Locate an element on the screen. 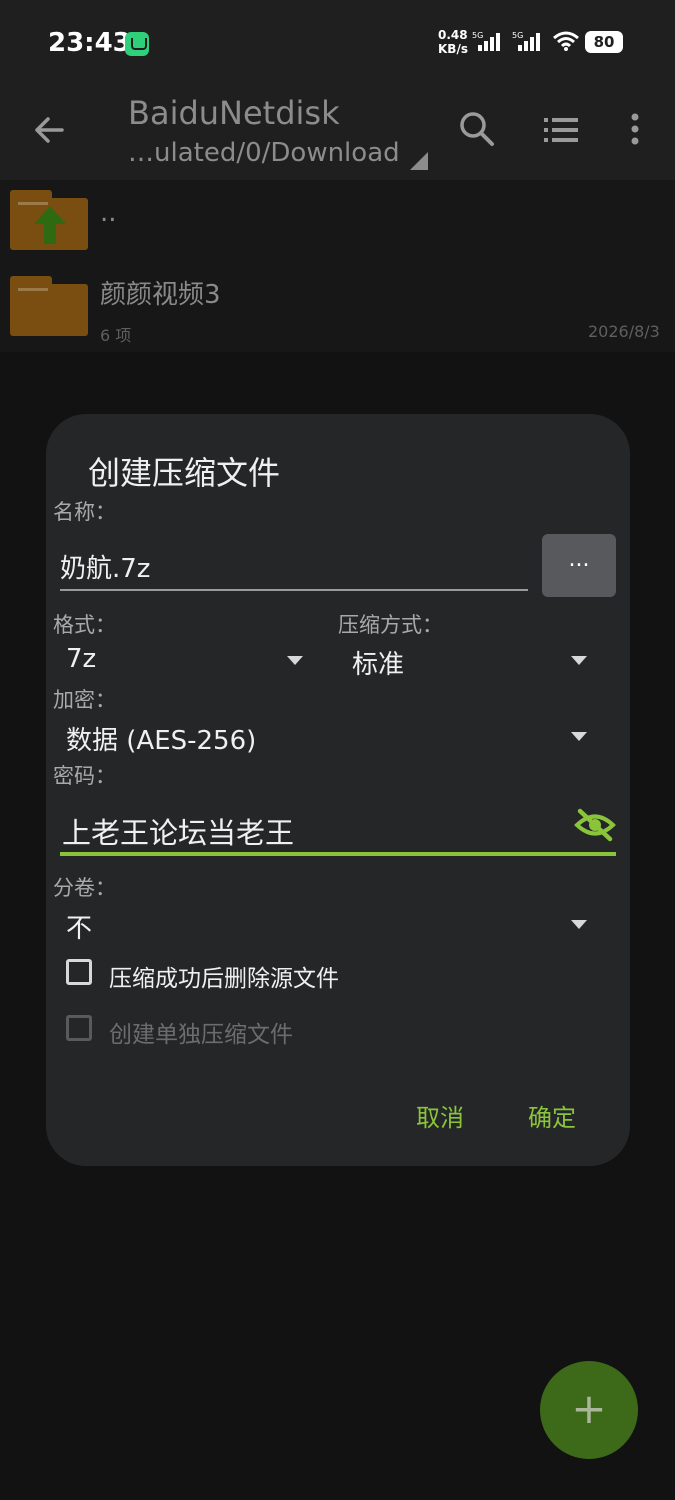  back-arrow-icon is located at coordinates (50, 130).